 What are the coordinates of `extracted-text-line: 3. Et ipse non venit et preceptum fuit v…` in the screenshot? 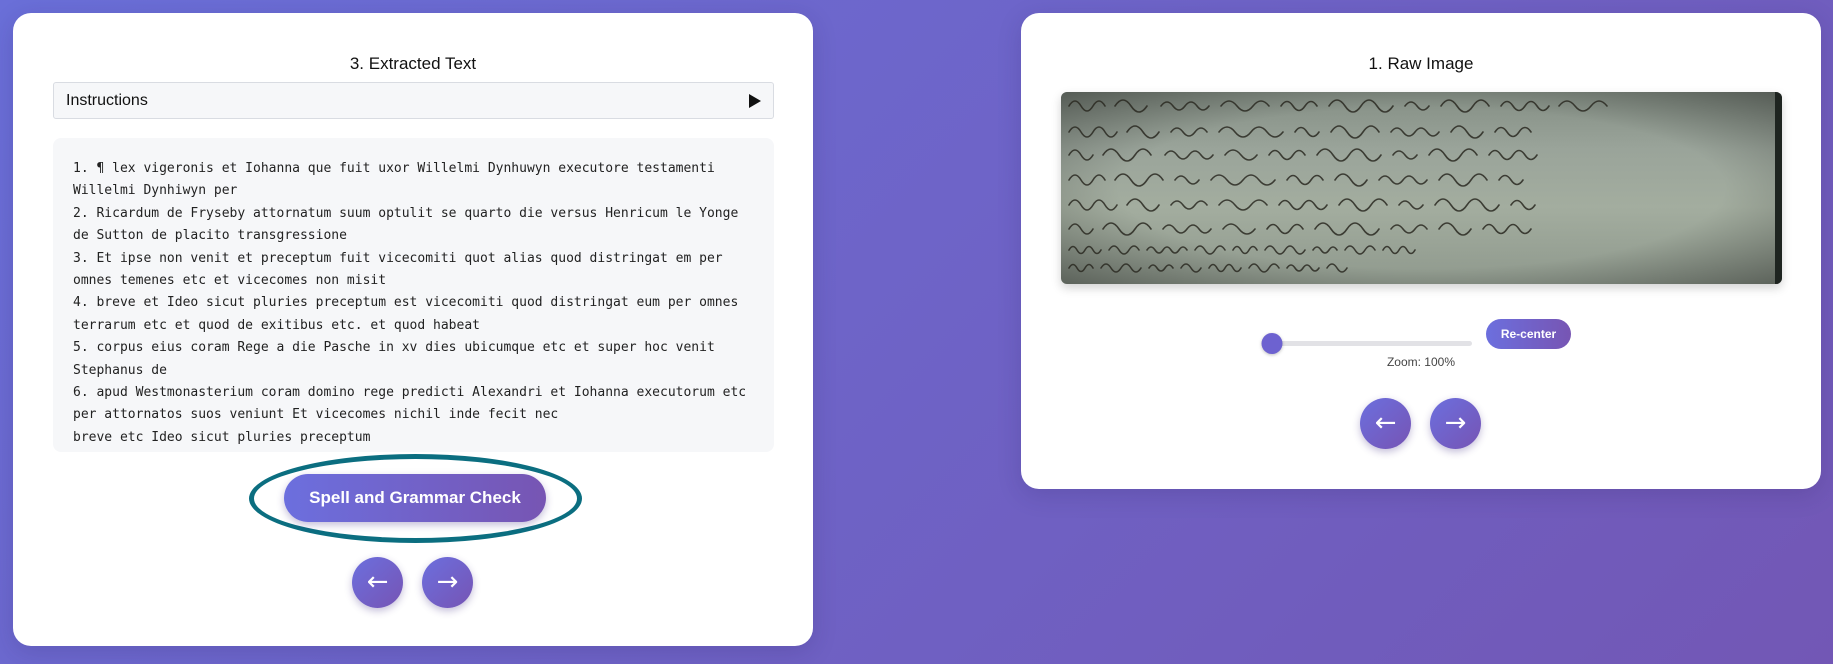 It's located at (398, 269).